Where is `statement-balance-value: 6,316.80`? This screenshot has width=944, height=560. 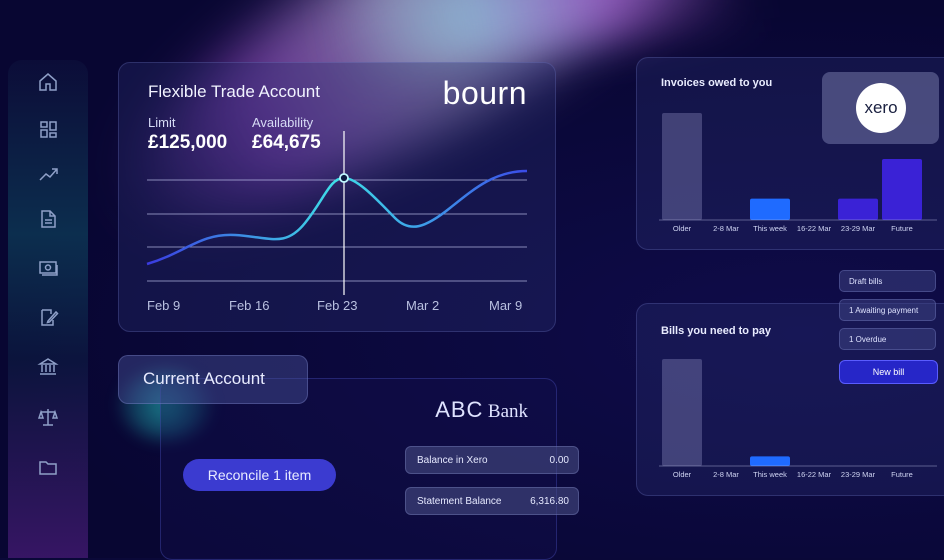
statement-balance-value: 6,316.80 is located at coordinates (549, 501).